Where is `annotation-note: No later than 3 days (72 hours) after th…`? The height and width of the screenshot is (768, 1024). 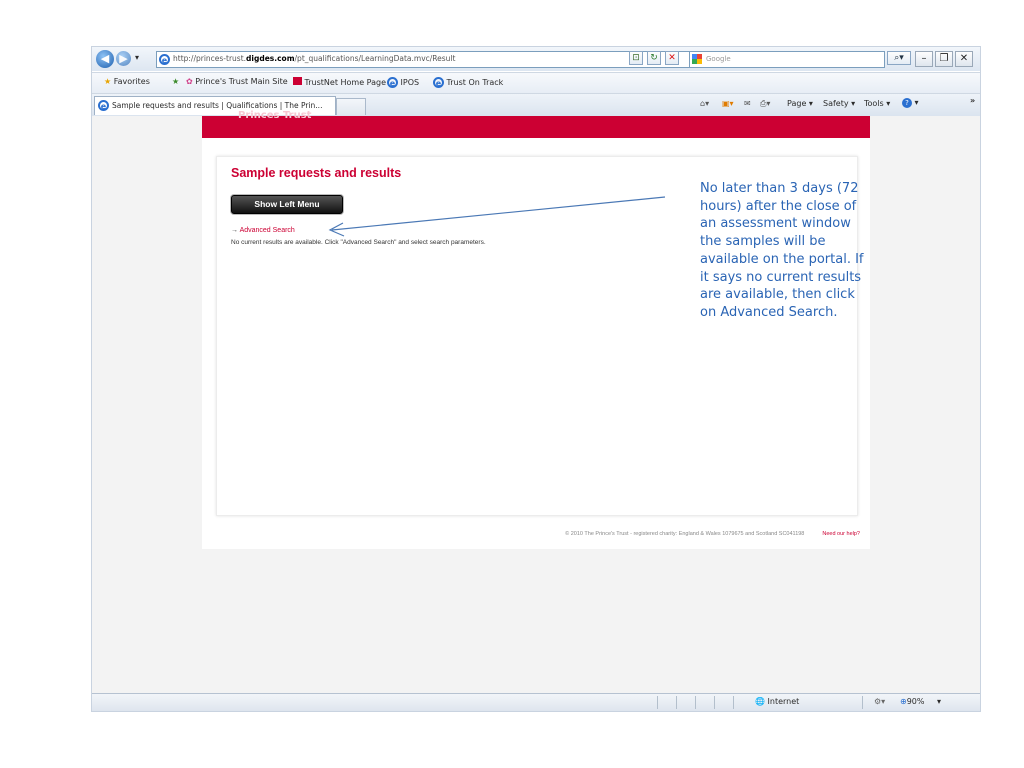
annotation-note: No later than 3 days (72 hours) after th… is located at coordinates (782, 250).